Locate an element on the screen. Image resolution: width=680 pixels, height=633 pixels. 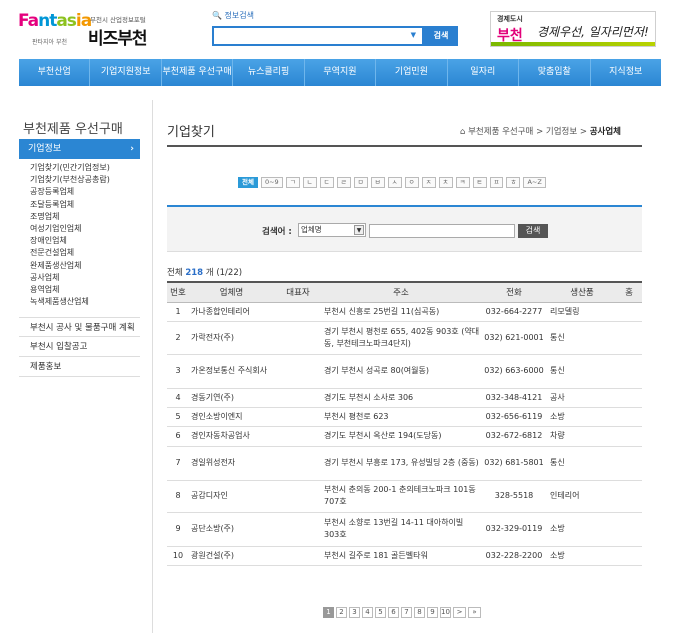
page-link: 6 is located at coordinates (393, 612).